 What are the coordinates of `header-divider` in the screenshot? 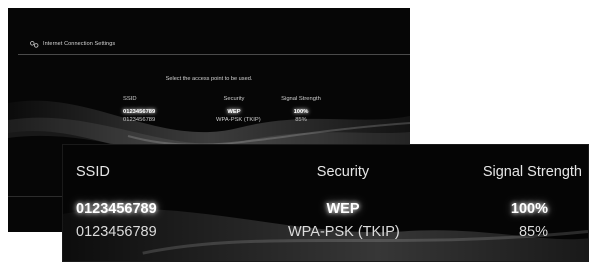 It's located at (214, 54).